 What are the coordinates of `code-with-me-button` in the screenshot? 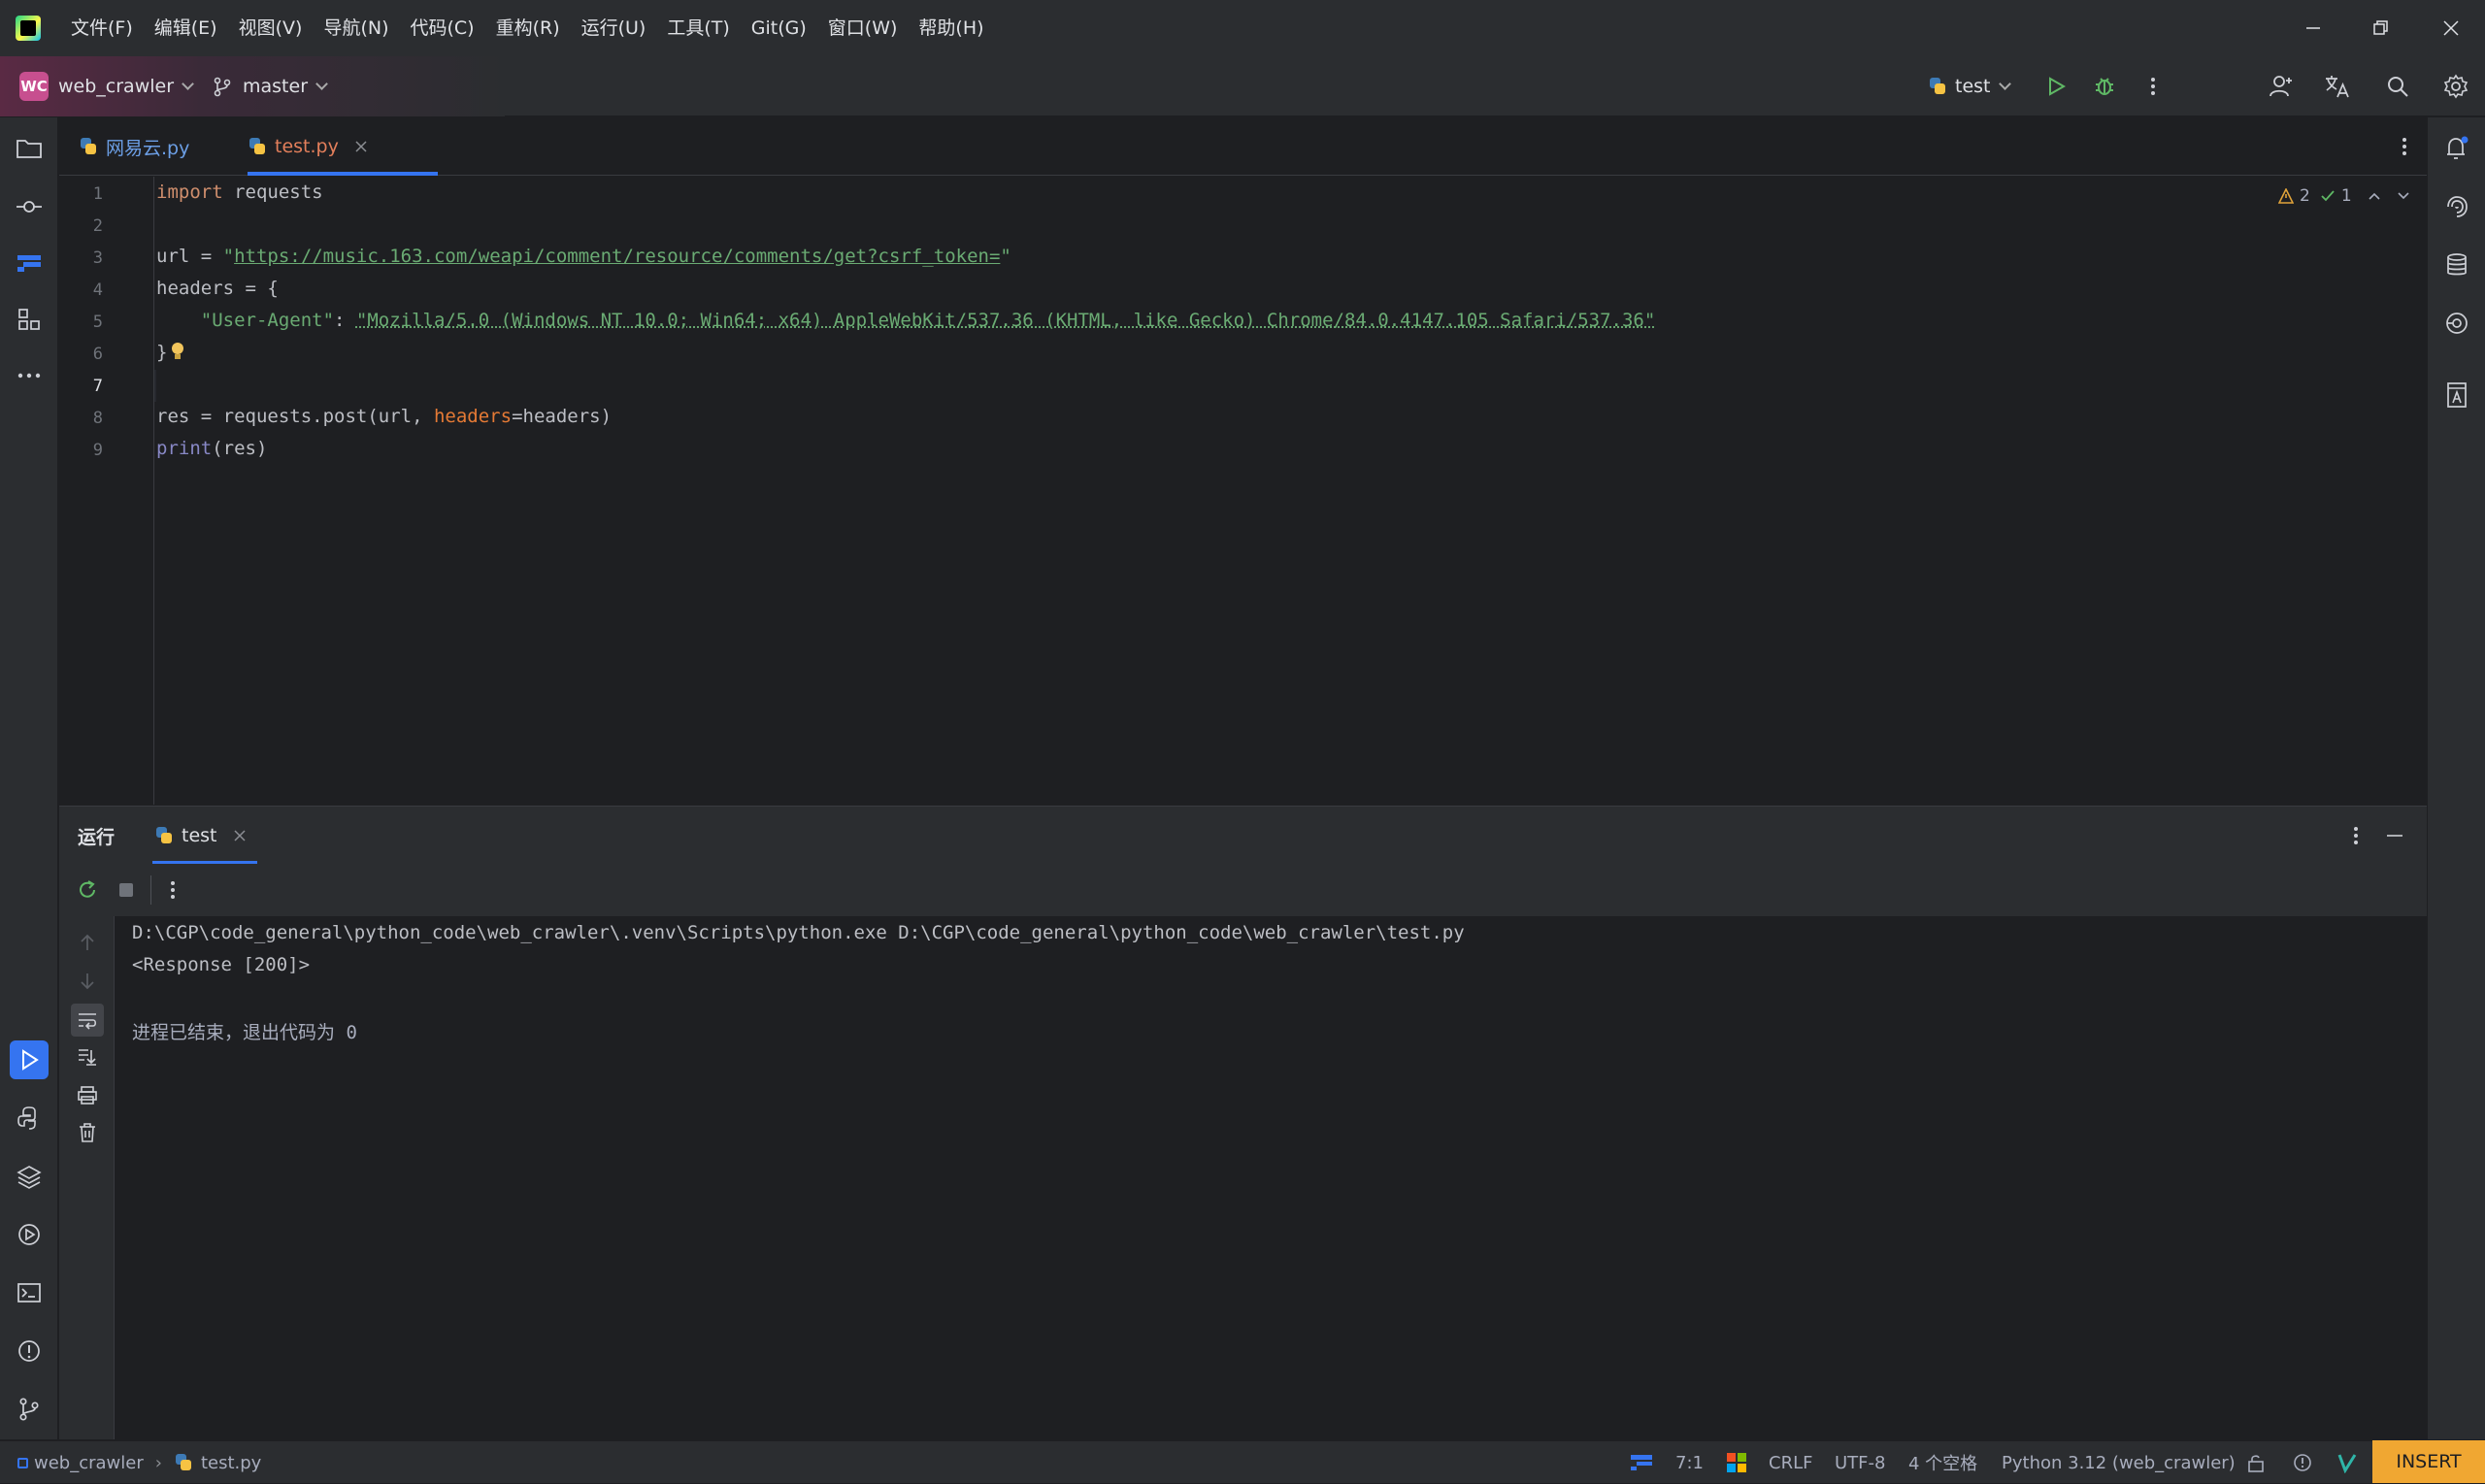 It's located at (2282, 86).